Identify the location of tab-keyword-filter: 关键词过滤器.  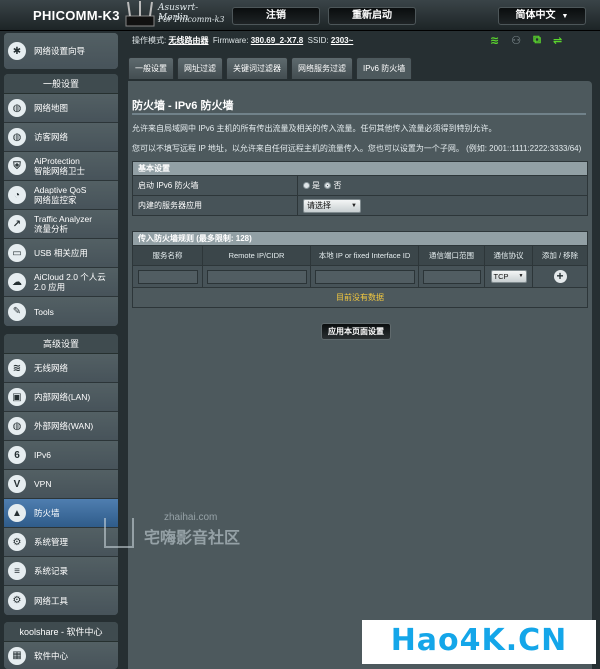
(257, 68).